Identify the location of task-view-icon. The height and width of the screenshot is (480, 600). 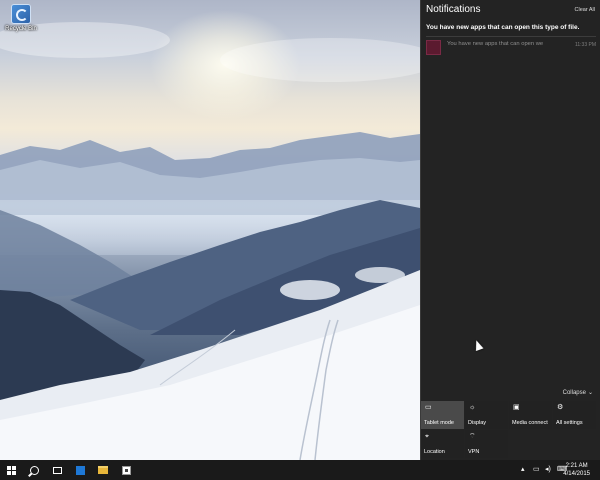
(57, 470).